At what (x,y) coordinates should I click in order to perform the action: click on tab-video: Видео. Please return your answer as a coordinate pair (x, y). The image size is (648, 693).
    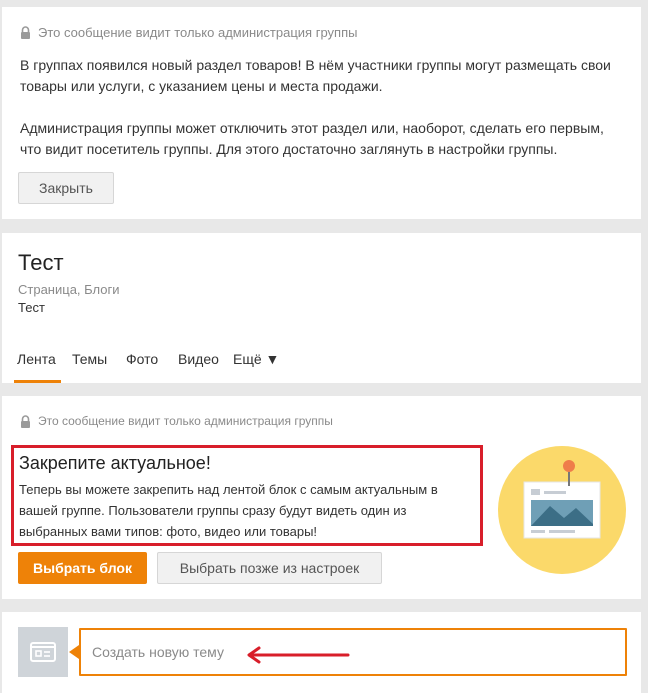
    Looking at the image, I should click on (198, 359).